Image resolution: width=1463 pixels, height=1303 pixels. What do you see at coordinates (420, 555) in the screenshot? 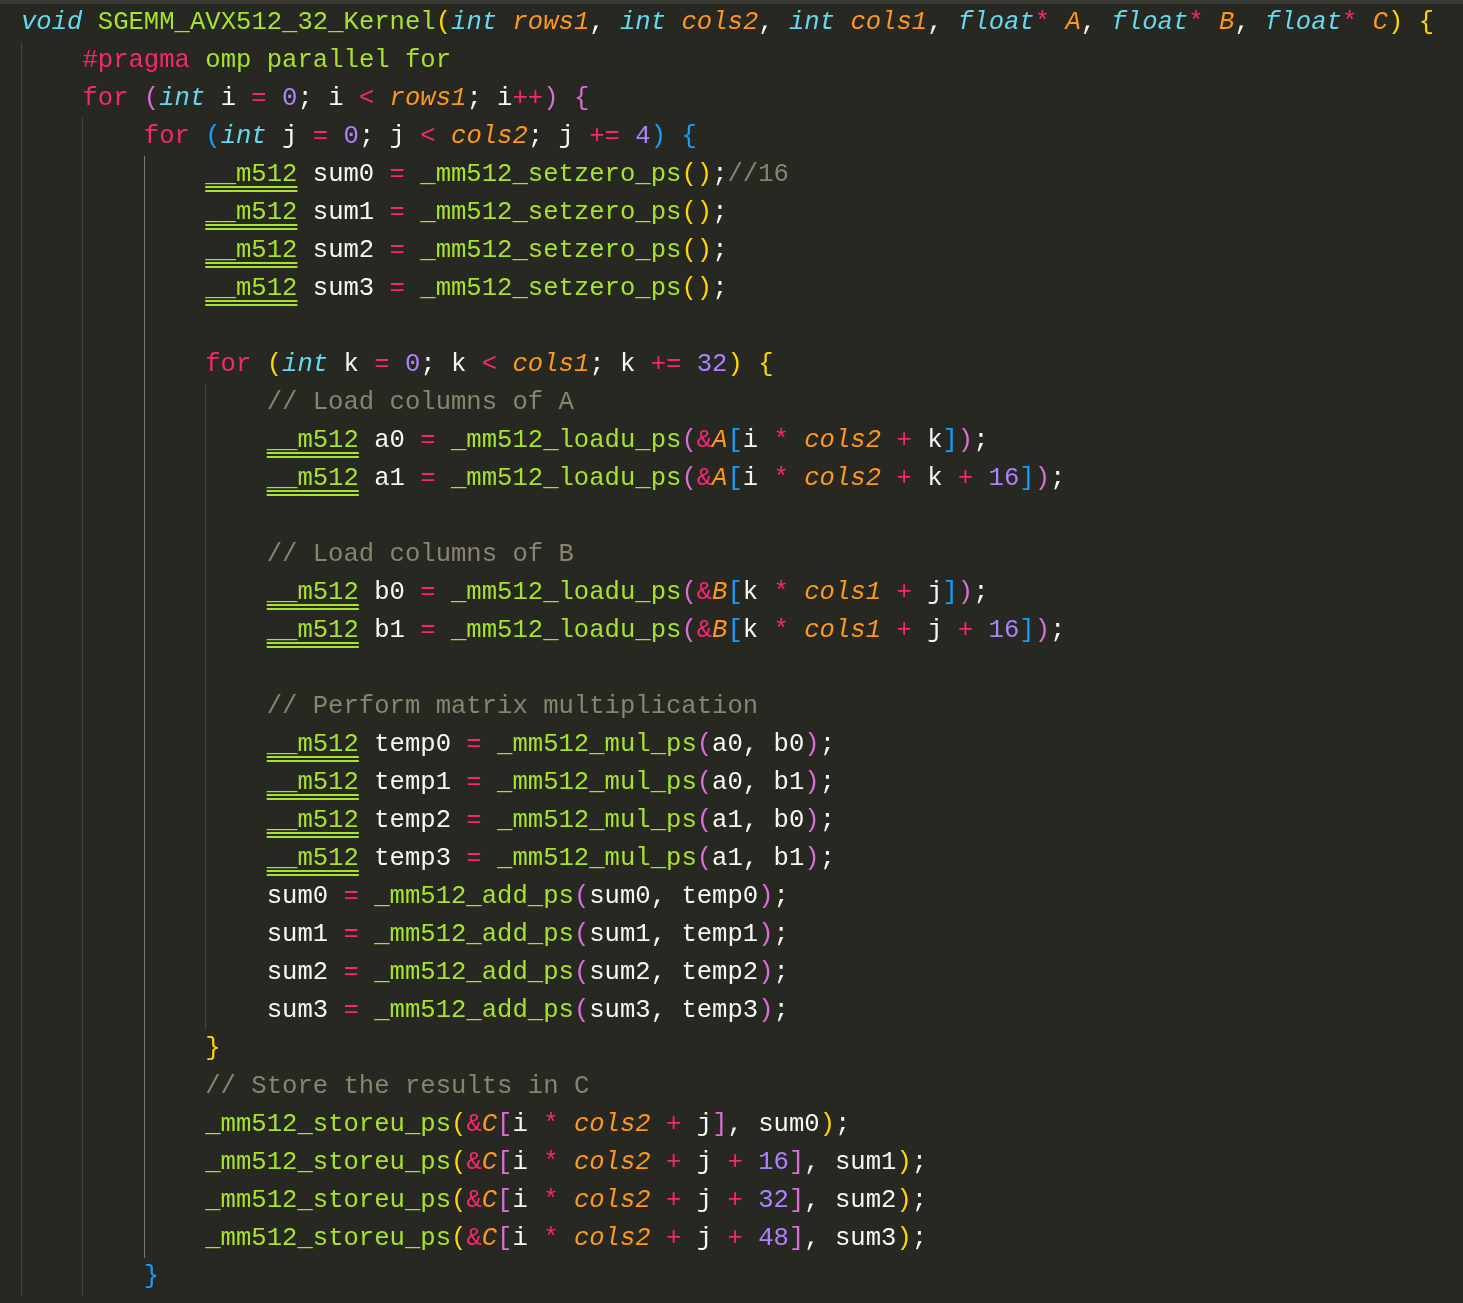
I see `code-line: // Load columns of B` at bounding box center [420, 555].